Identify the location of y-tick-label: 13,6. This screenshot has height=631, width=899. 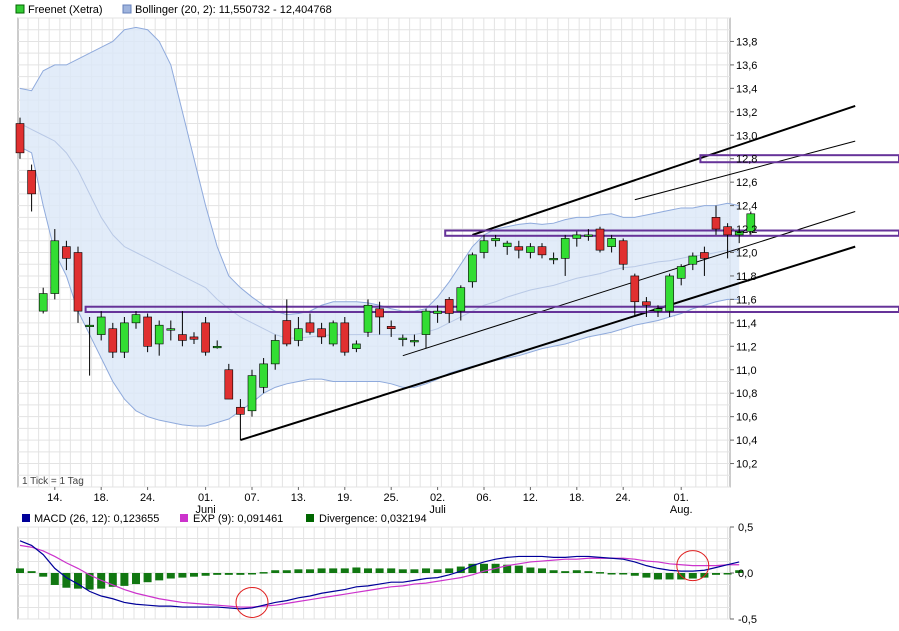
(746, 66).